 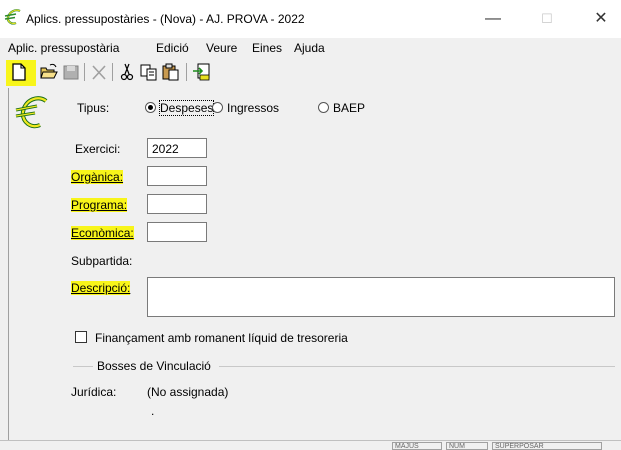 I want to click on menu-ajuda: Ajuda, so click(x=309, y=48).